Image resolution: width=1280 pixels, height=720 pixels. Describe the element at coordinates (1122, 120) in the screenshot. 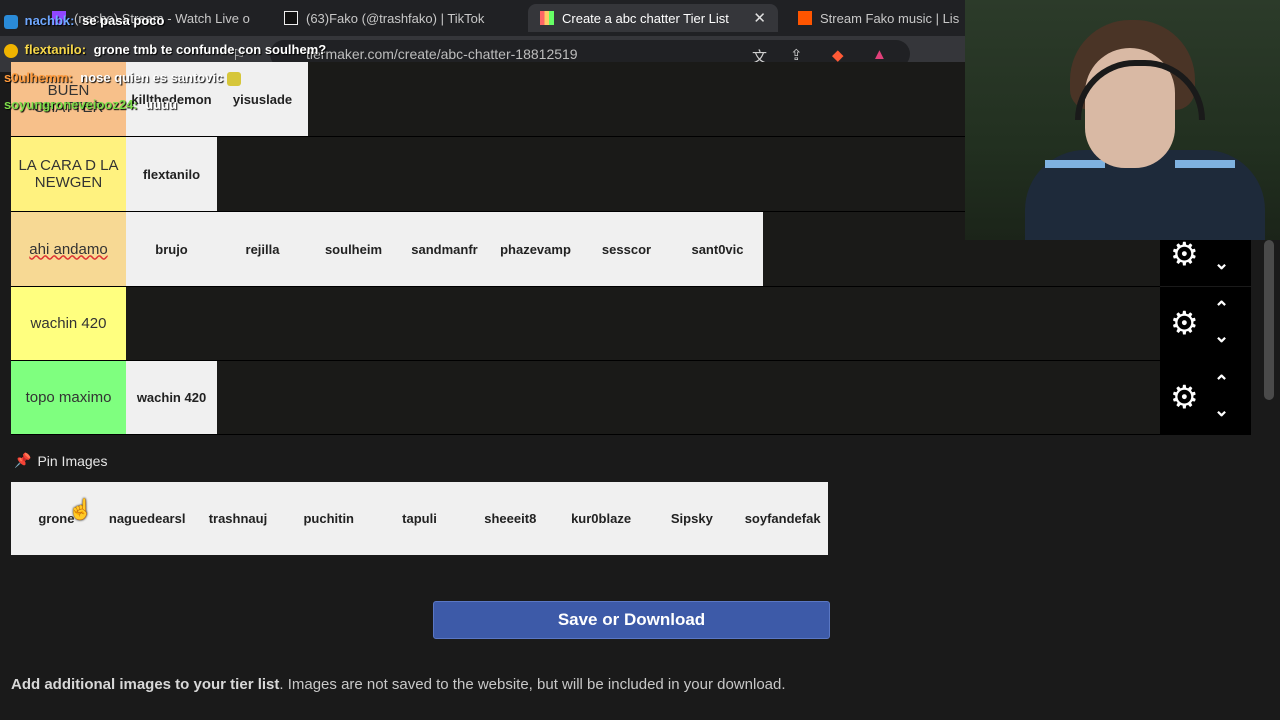

I see `webcam-overlay` at that location.